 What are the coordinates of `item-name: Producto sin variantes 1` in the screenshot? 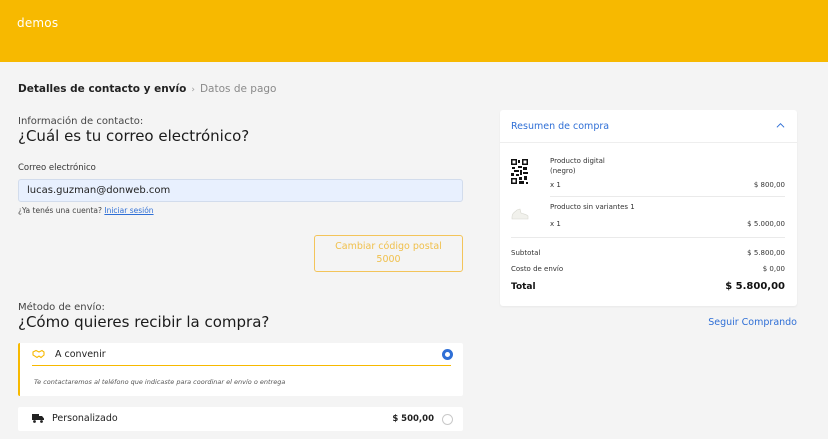 It's located at (592, 207).